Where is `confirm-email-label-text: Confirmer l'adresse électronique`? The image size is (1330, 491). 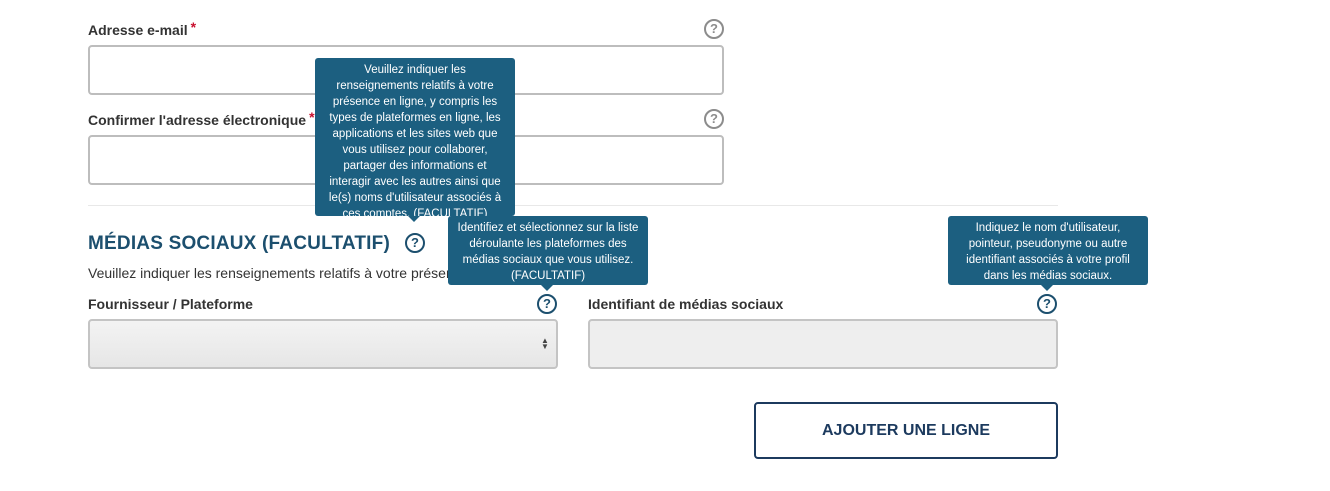 confirm-email-label-text: Confirmer l'adresse électronique is located at coordinates (197, 120).